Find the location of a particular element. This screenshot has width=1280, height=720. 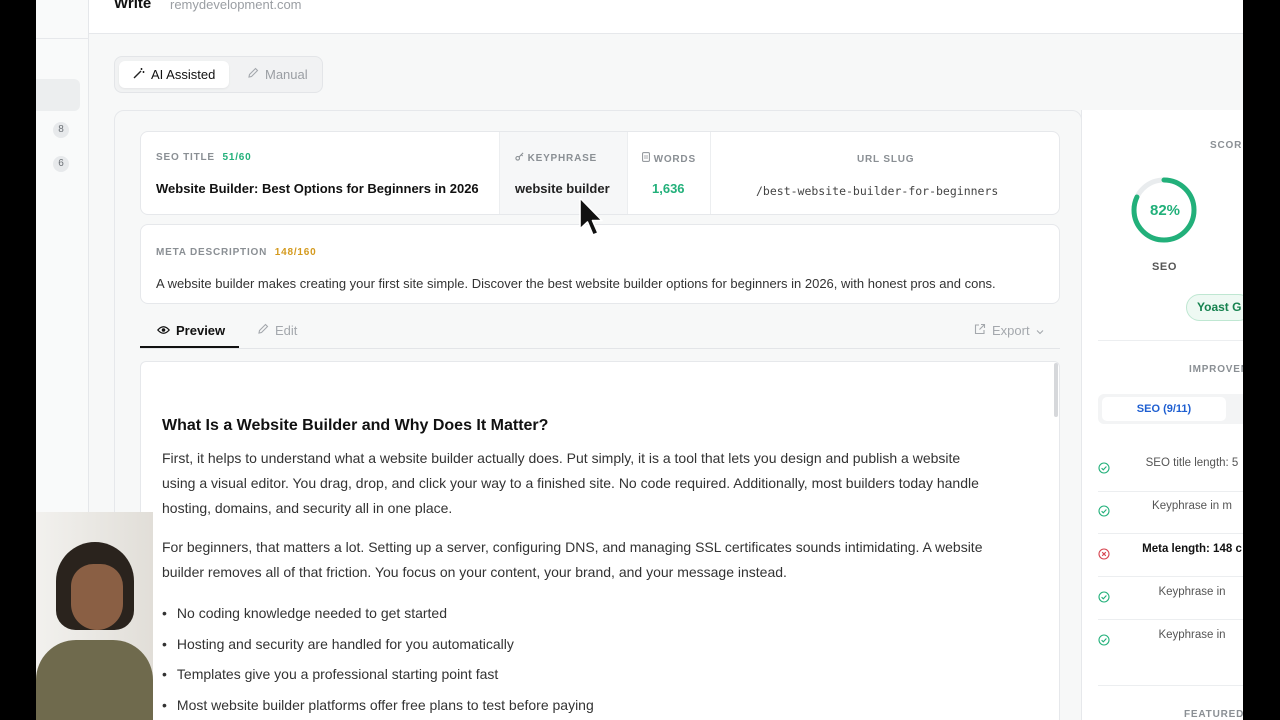

active-tab-indicator is located at coordinates (189, 347).